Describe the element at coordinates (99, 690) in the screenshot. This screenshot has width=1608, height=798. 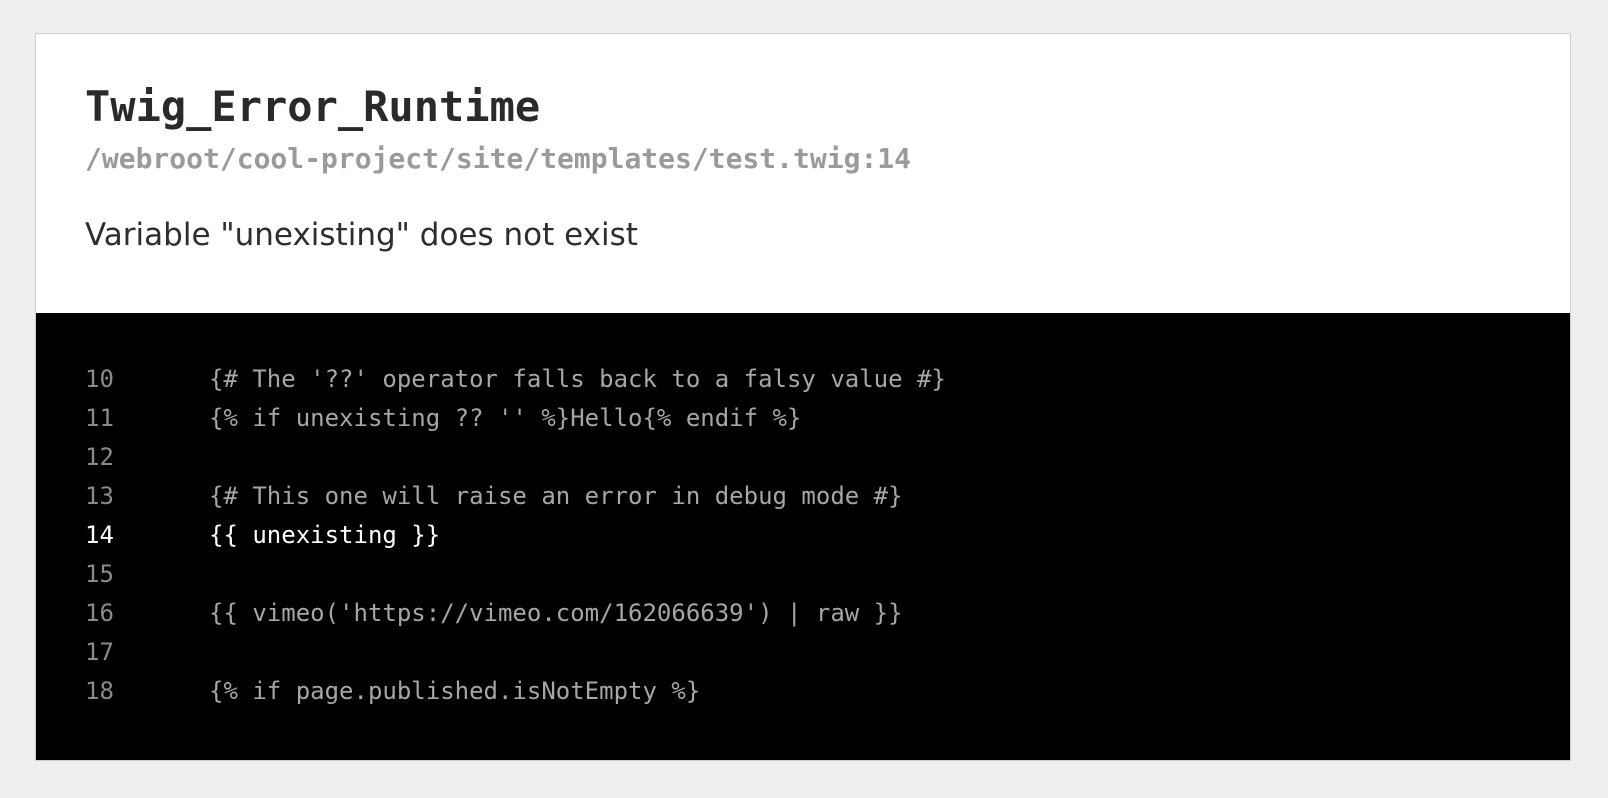
I see `line-number: 18` at that location.